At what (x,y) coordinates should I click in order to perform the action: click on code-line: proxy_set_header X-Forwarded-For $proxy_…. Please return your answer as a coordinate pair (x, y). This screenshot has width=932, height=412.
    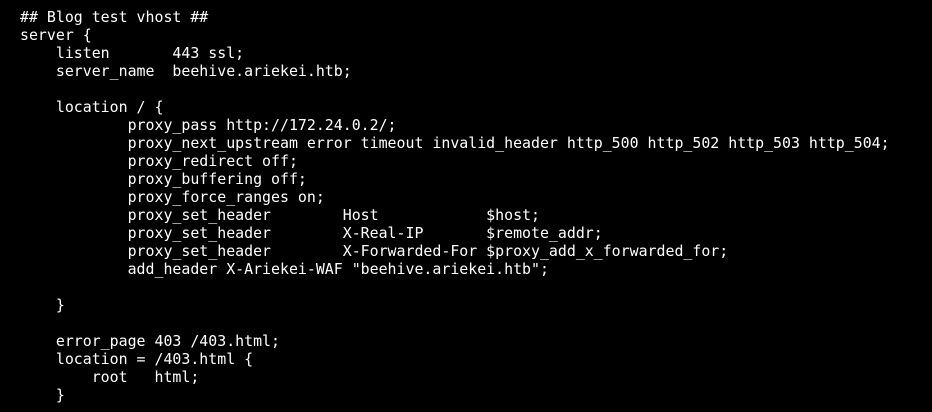
    Looking at the image, I should click on (374, 251).